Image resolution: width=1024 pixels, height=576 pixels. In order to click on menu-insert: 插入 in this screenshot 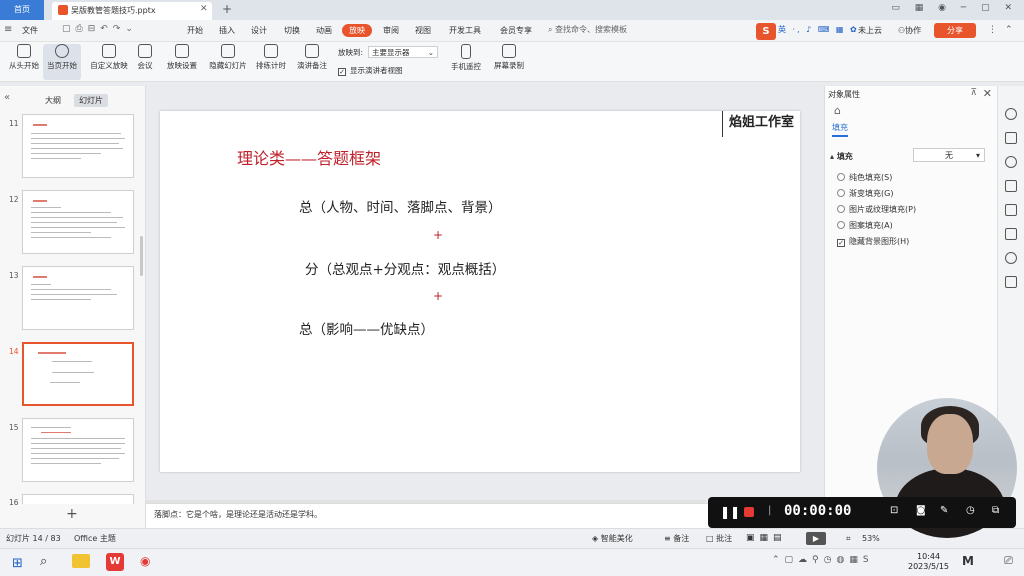, I will do `click(227, 30)`.